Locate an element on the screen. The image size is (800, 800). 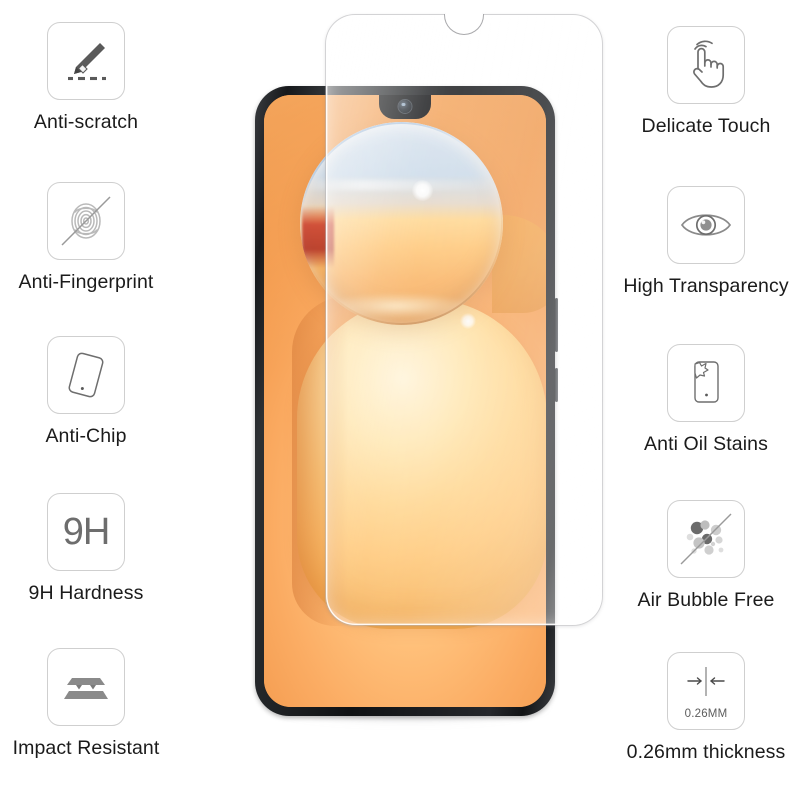
thickness-arrows-icon-box: 0.26MM is located at coordinates (706, 691).